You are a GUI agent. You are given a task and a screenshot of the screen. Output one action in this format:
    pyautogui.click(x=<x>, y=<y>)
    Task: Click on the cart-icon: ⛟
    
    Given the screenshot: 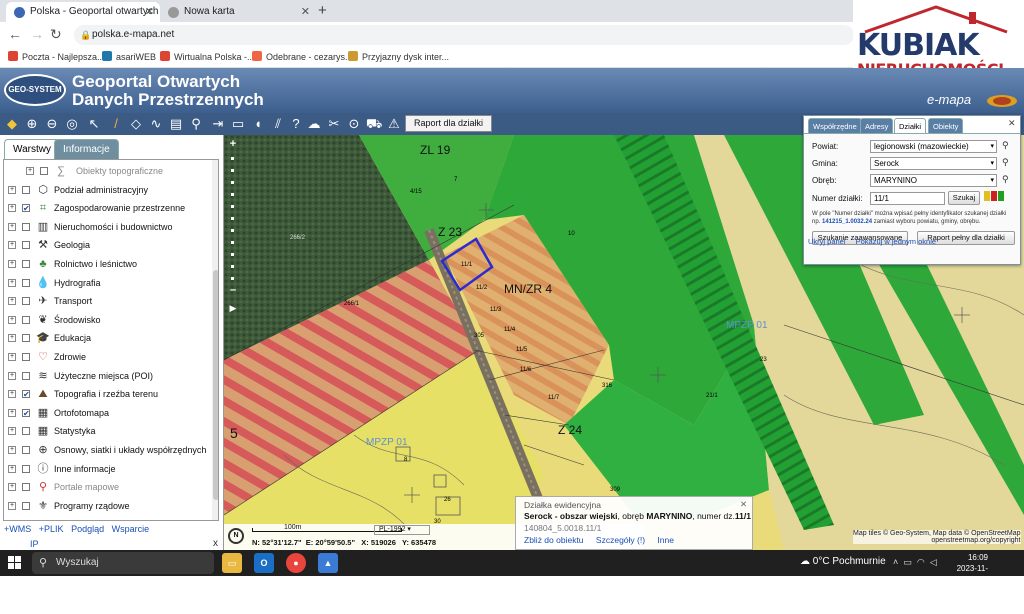 What is the action you would take?
    pyautogui.click(x=374, y=124)
    